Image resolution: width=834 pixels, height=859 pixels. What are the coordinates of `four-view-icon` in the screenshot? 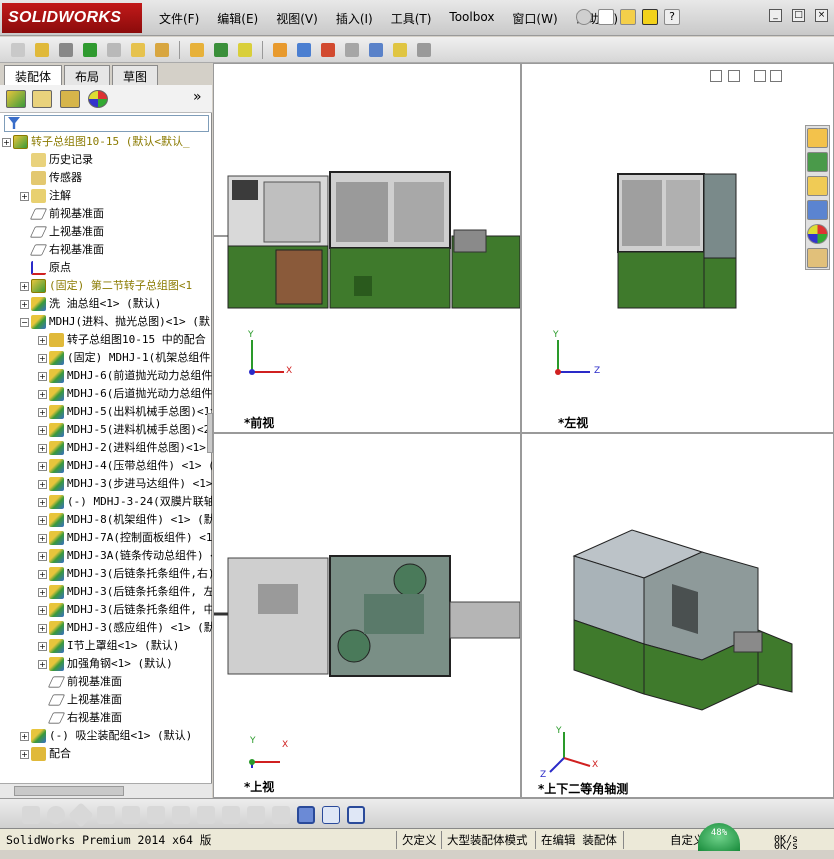 It's located at (356, 815).